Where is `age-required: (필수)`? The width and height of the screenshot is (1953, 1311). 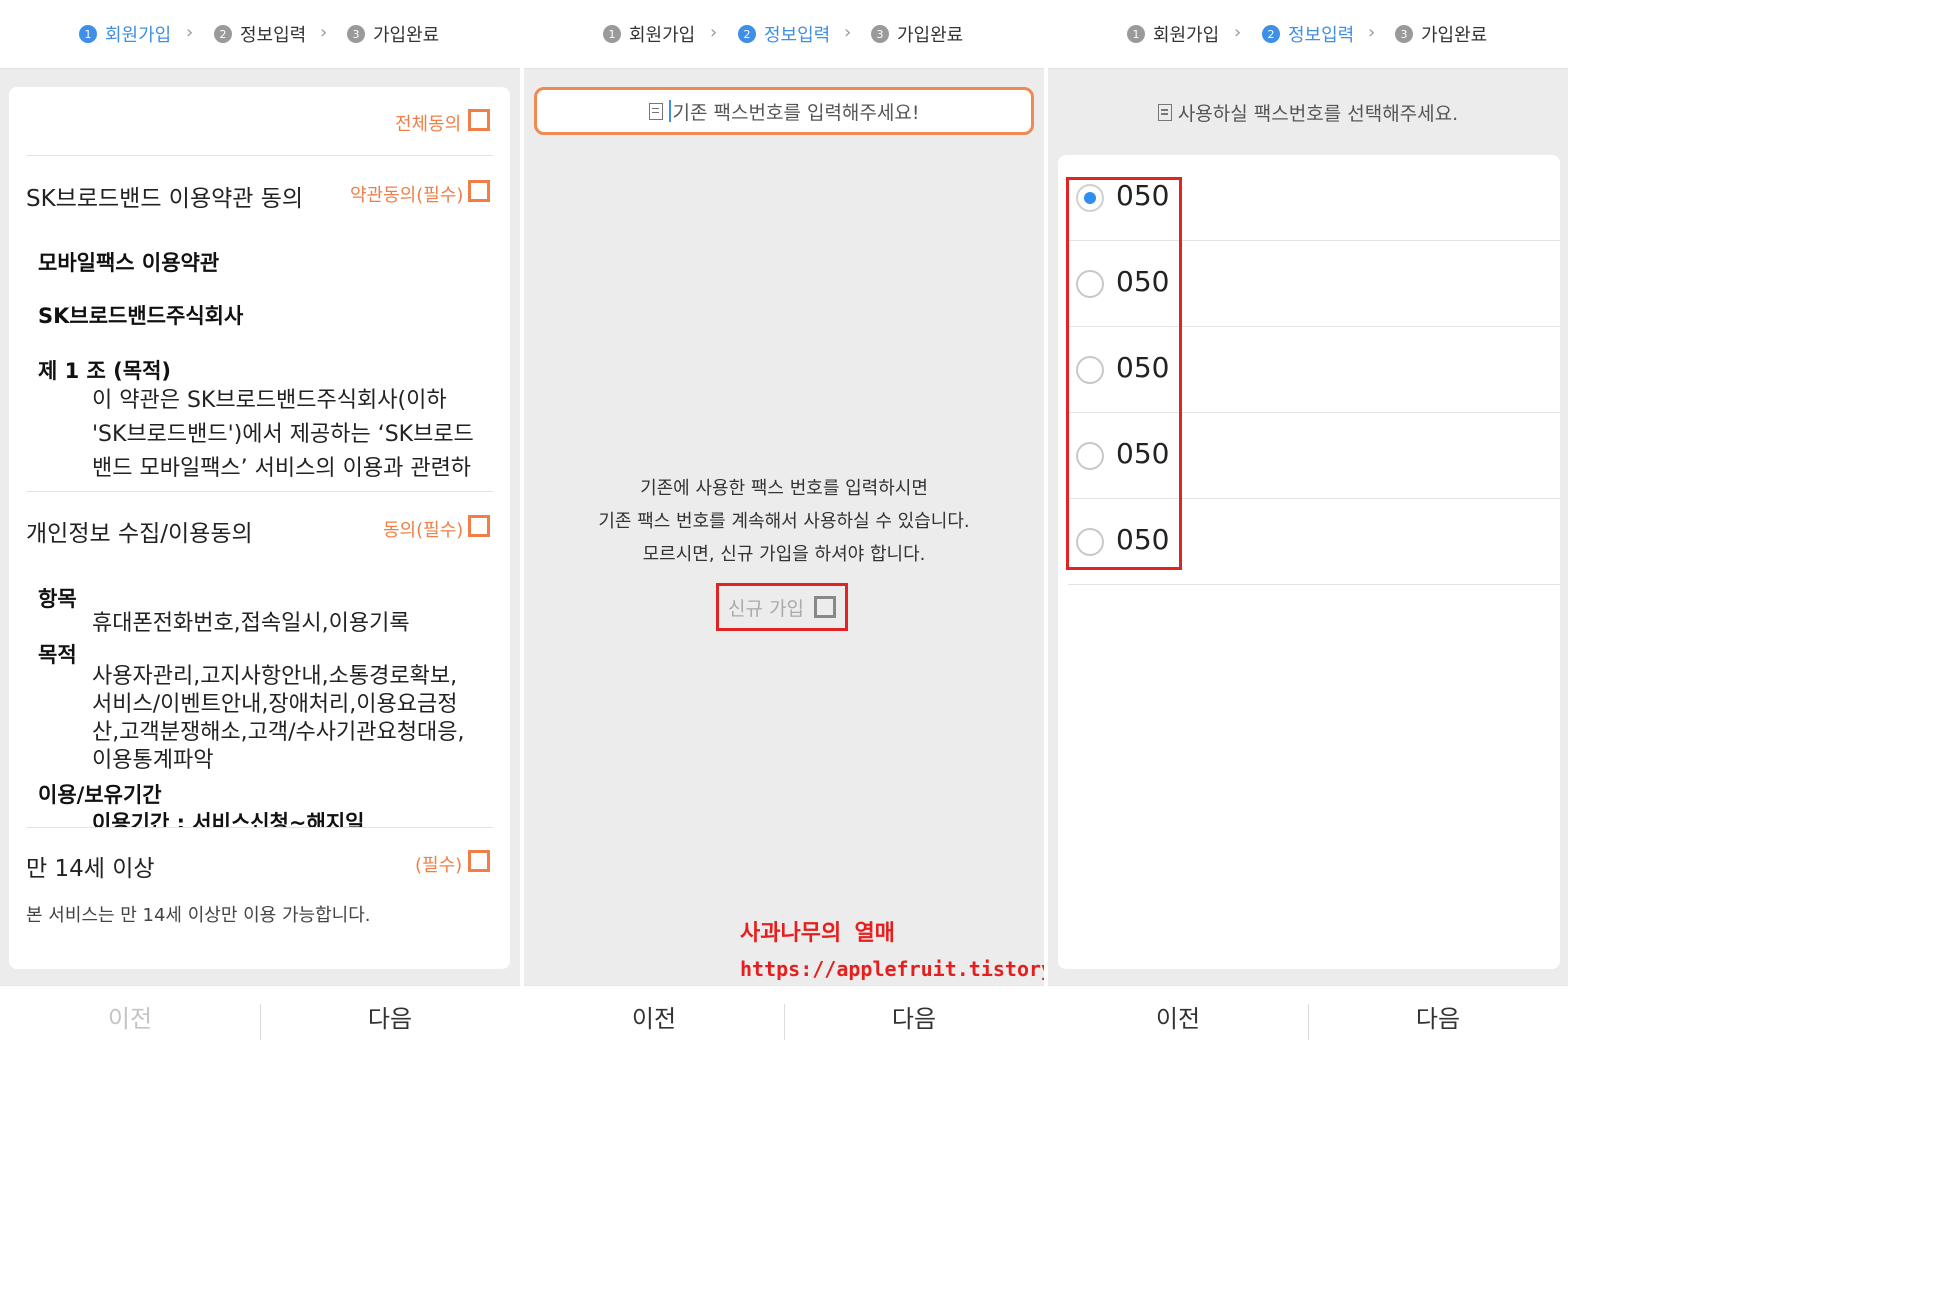 age-required: (필수) is located at coordinates (439, 865).